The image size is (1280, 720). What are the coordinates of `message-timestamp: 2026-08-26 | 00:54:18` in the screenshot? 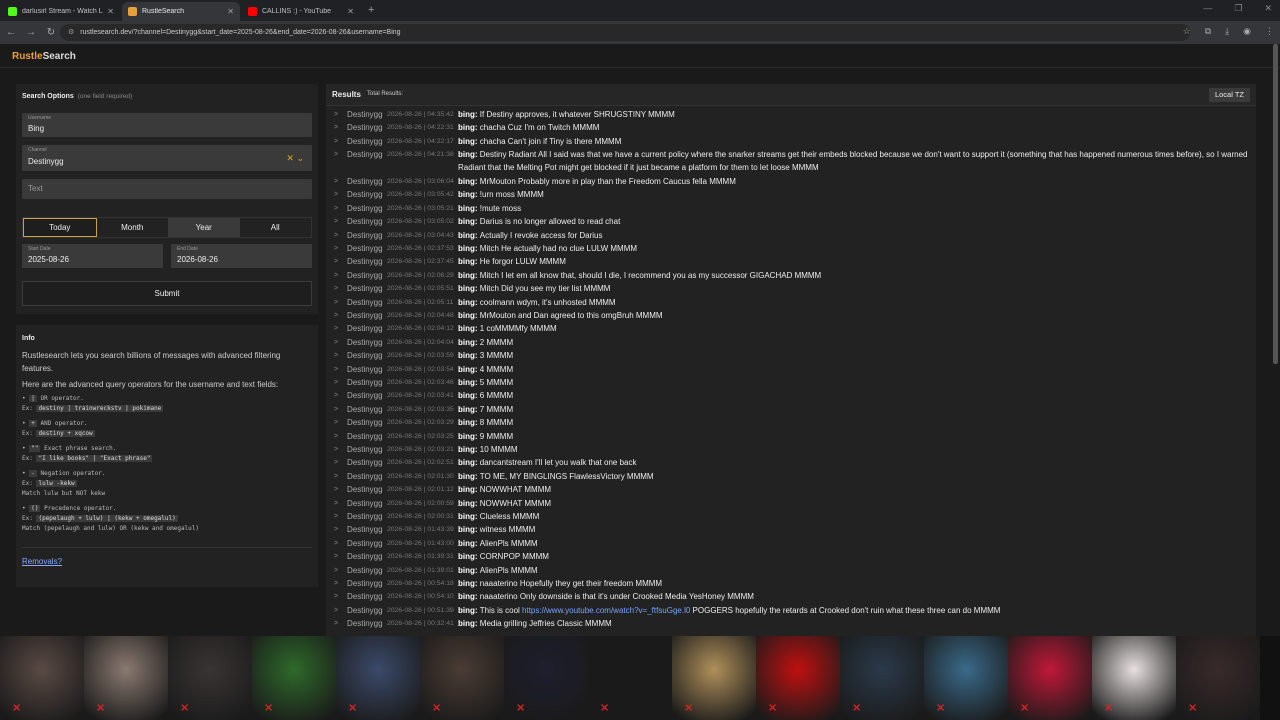 It's located at (420, 583).